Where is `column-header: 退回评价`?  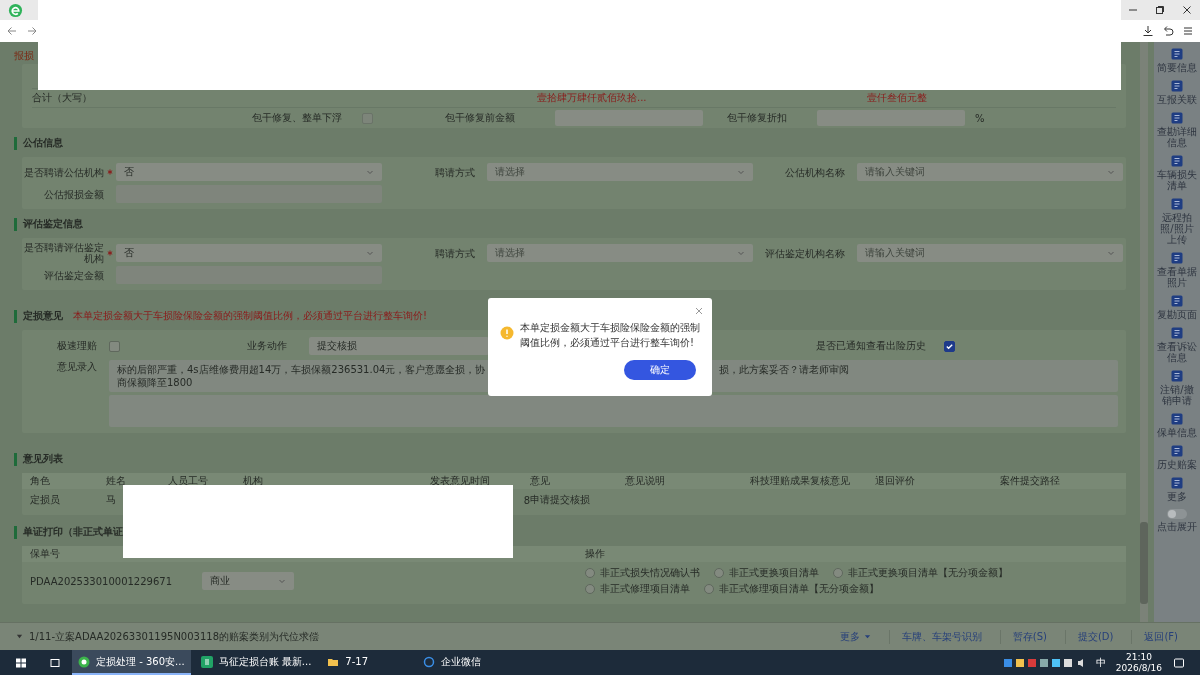 column-header: 退回评价 is located at coordinates (895, 481).